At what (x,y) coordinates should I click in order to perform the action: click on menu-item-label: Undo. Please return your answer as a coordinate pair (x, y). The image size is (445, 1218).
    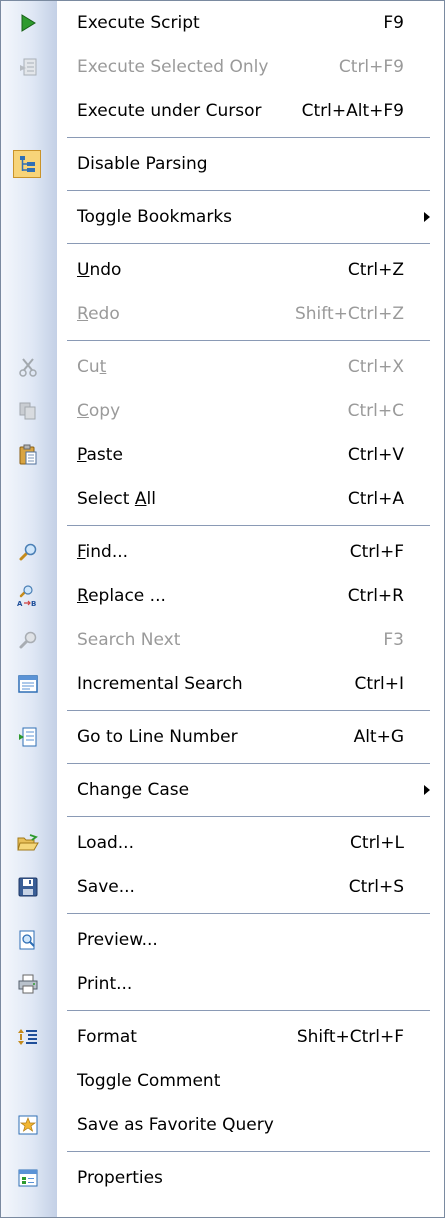
    Looking at the image, I should click on (99, 270).